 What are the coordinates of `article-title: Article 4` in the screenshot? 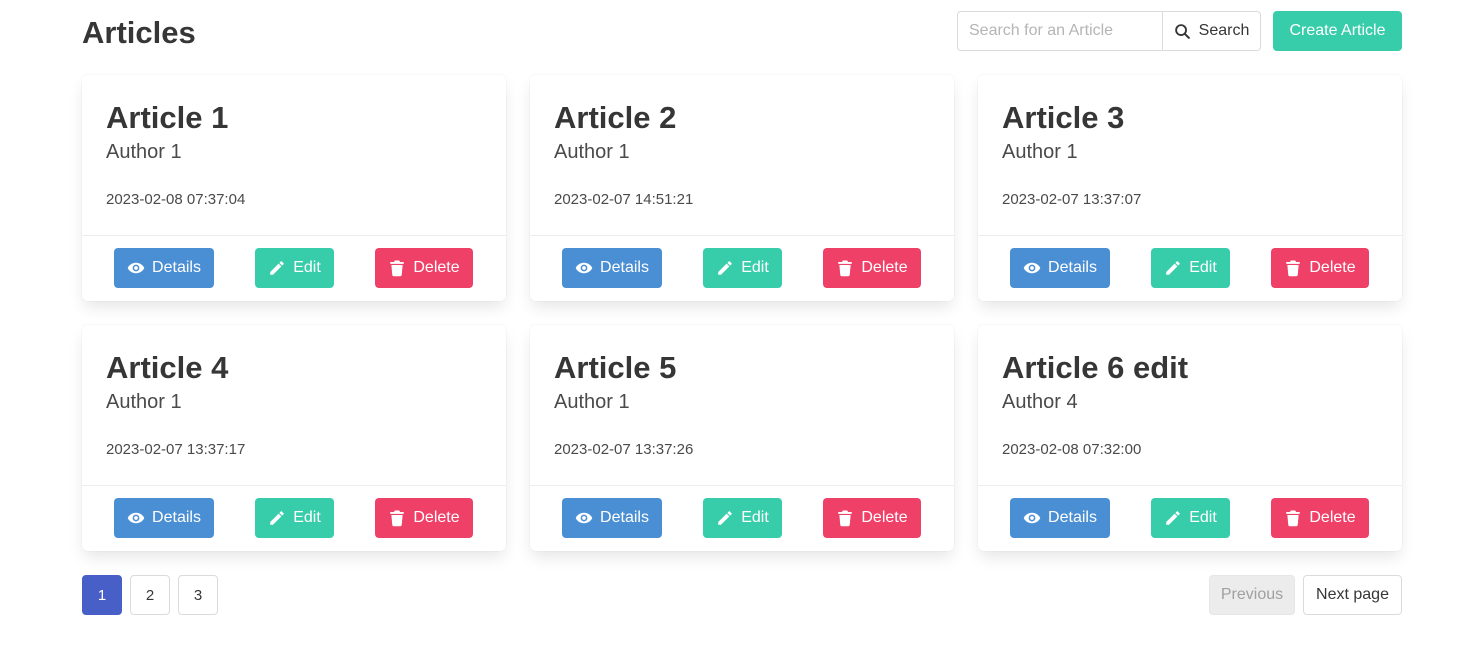 It's located at (167, 367).